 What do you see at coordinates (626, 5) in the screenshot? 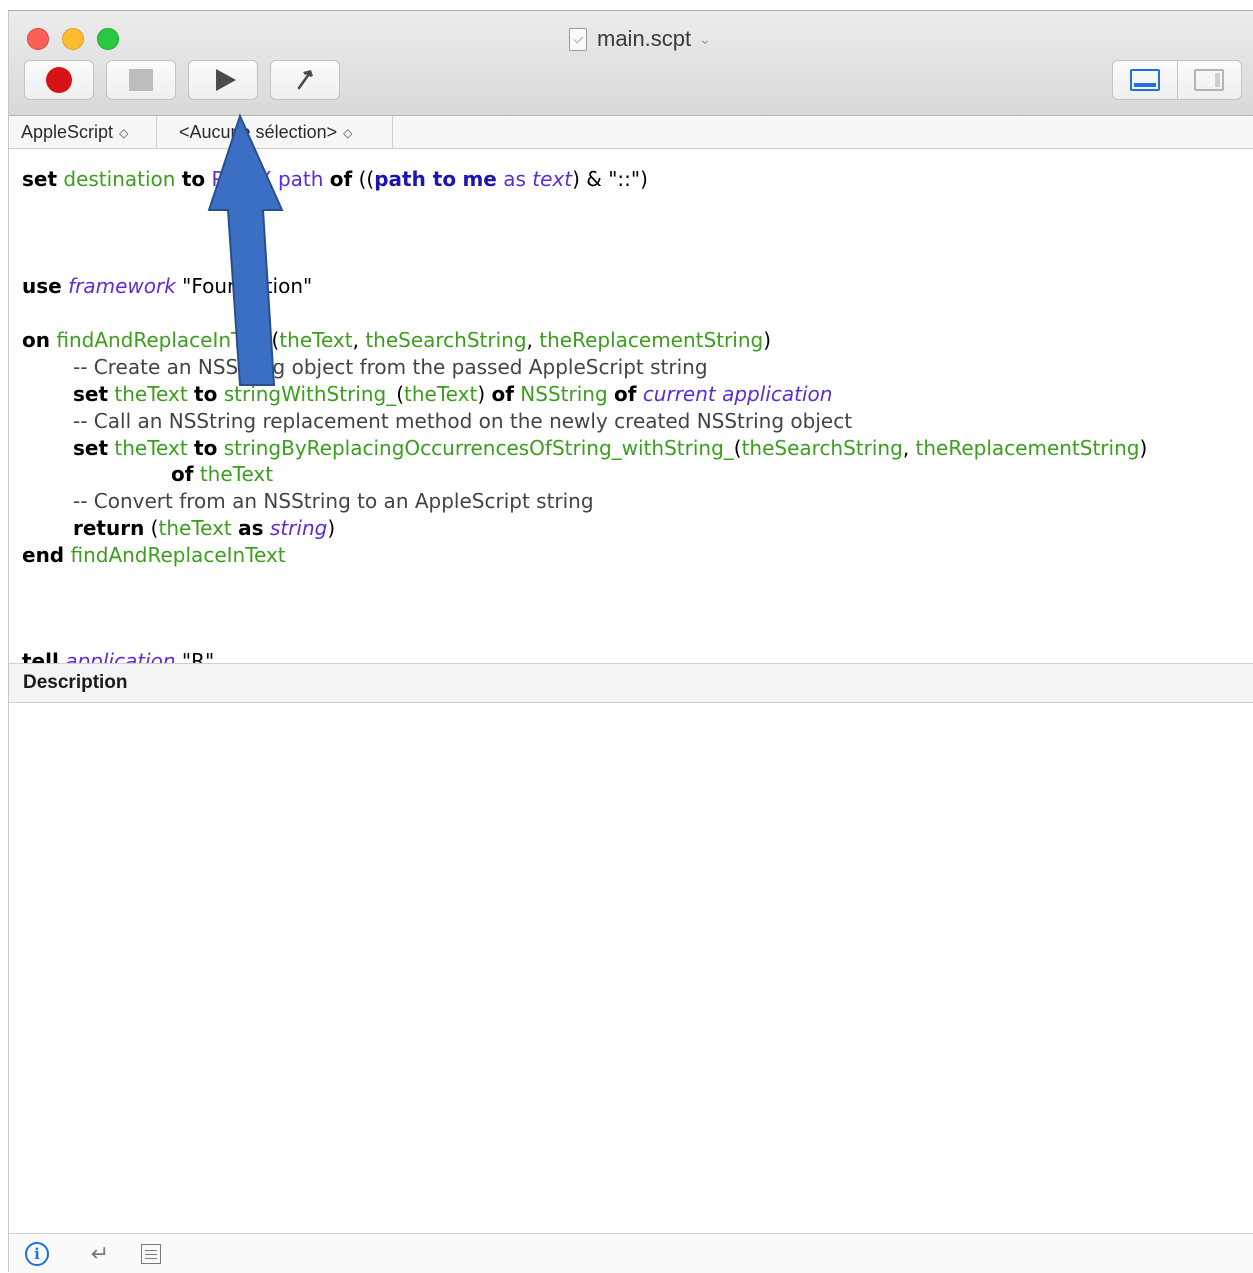
I see `top-strip` at bounding box center [626, 5].